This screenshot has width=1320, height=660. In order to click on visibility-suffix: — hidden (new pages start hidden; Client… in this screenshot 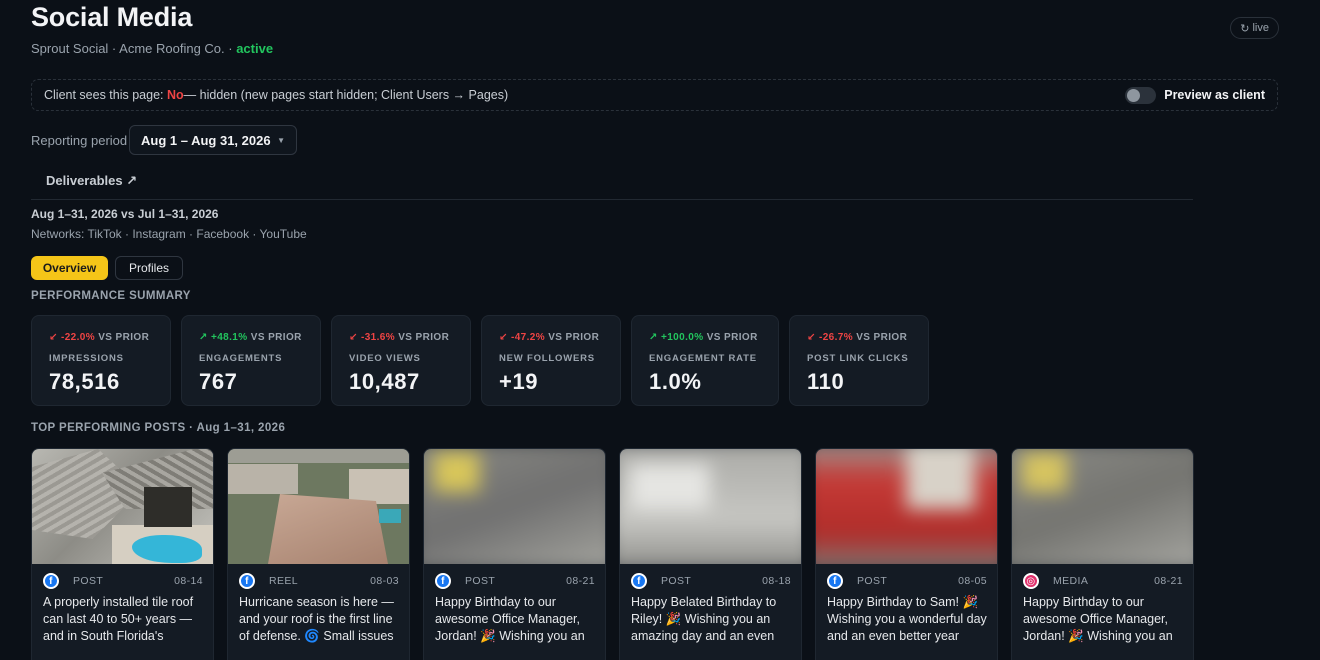, I will do `click(346, 95)`.